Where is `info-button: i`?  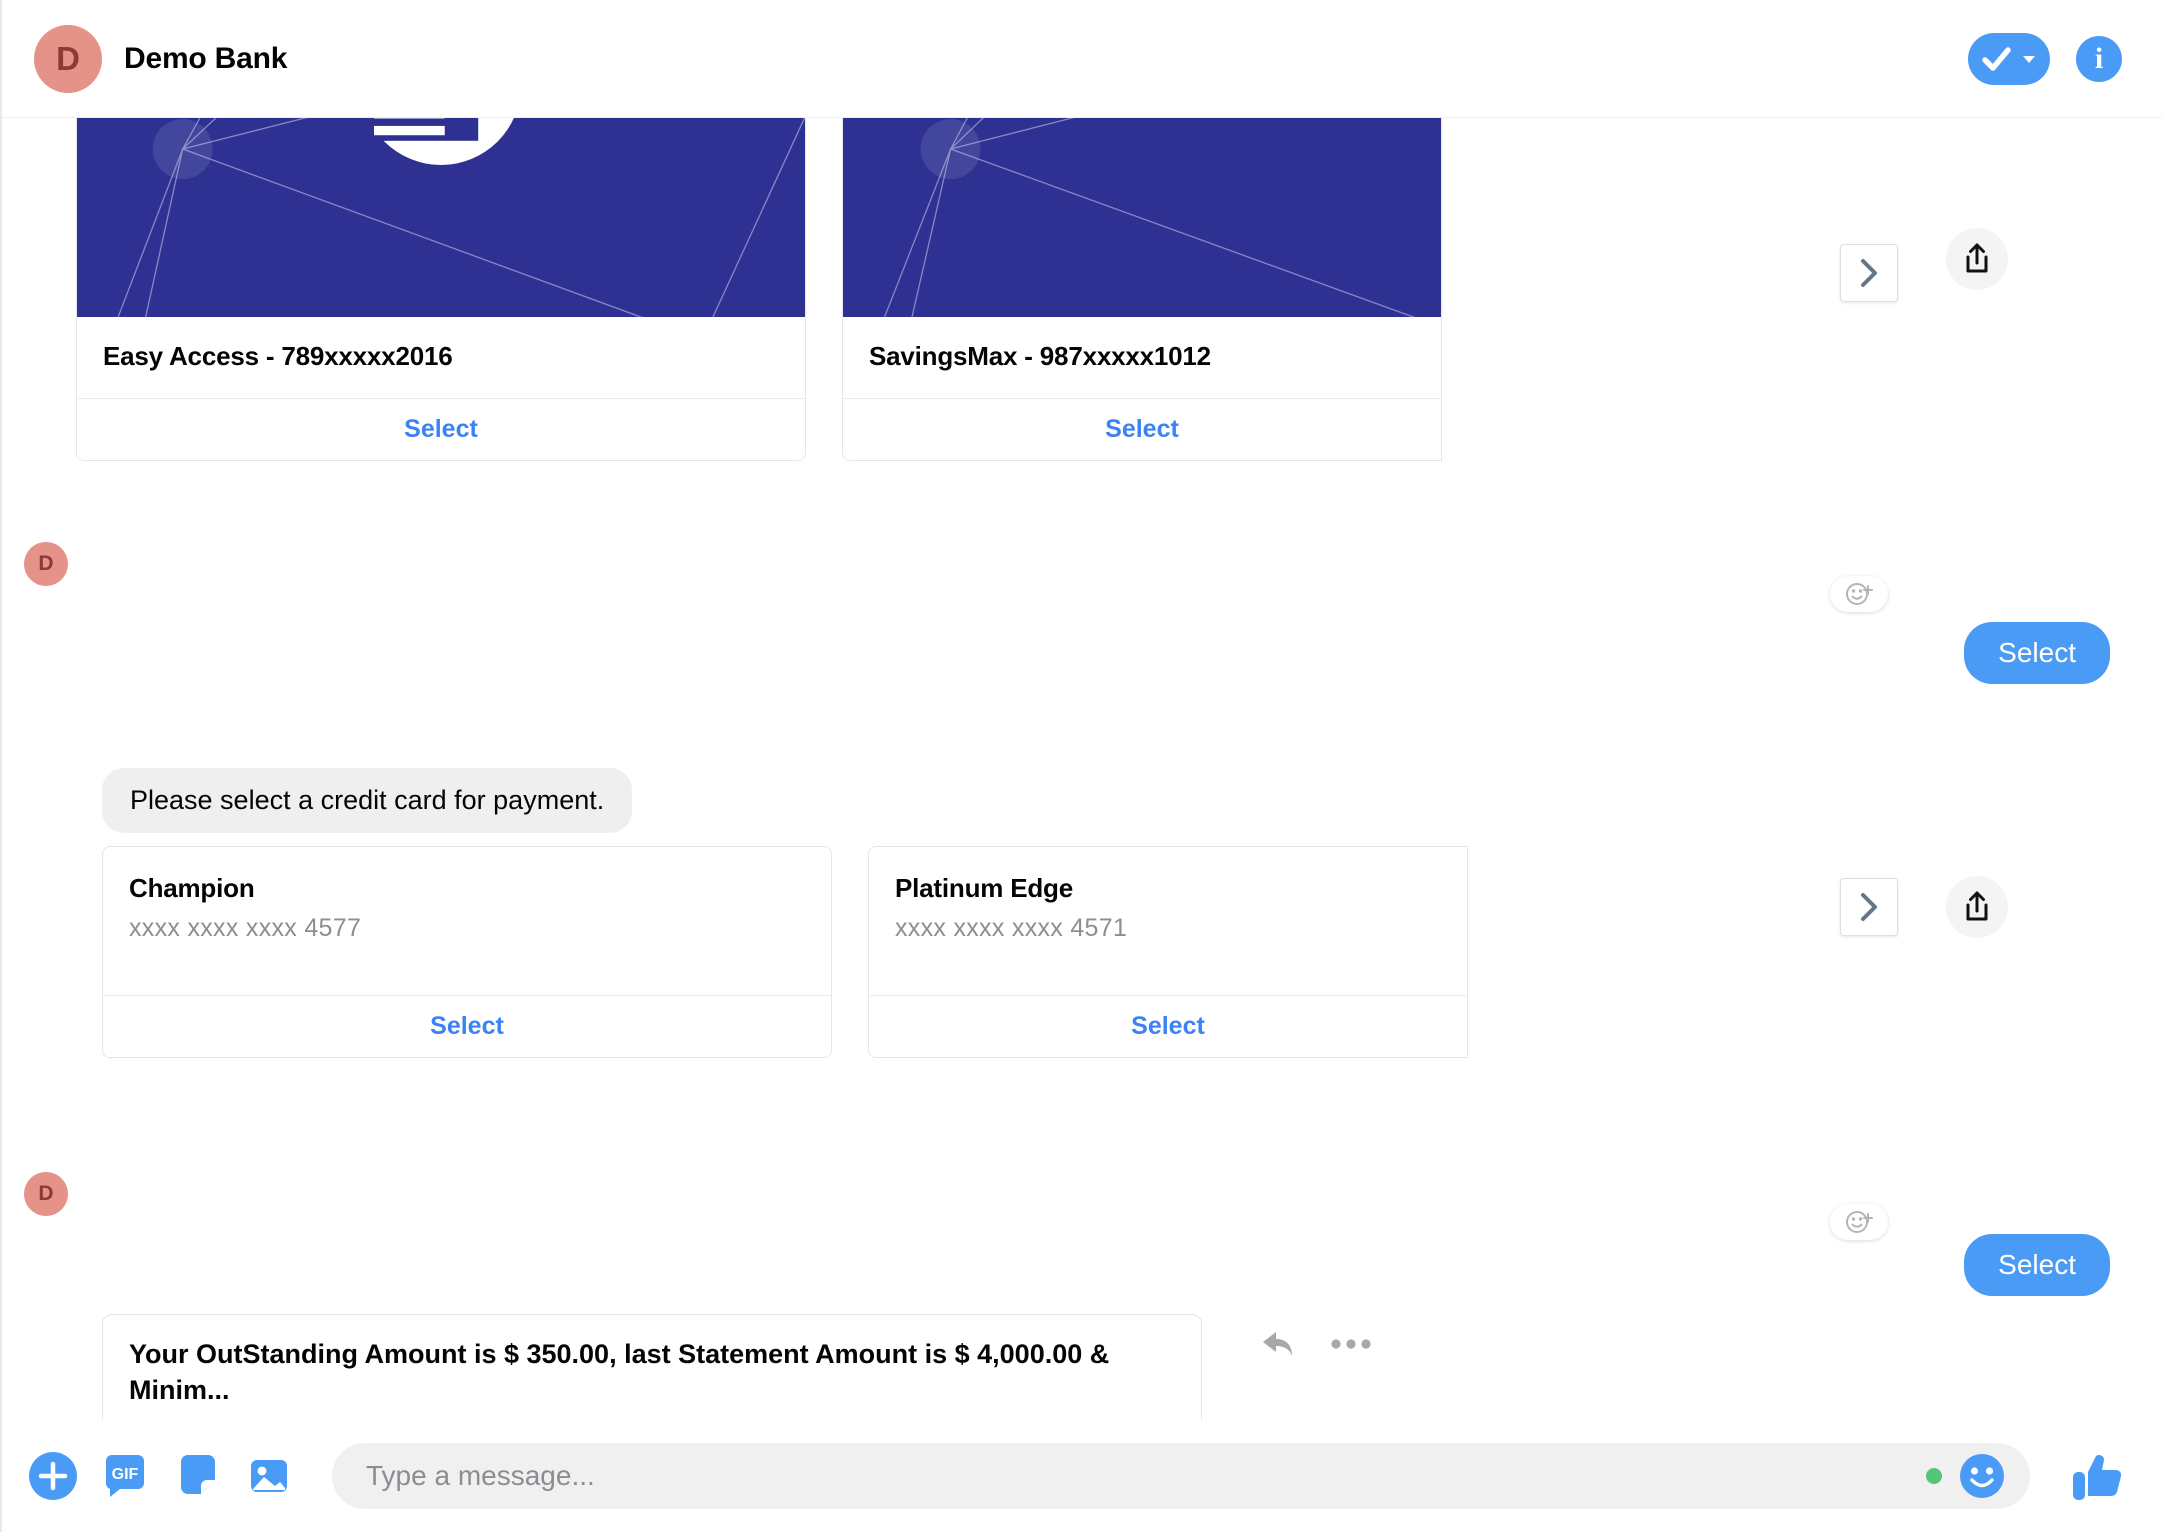
info-button: i is located at coordinates (2099, 58).